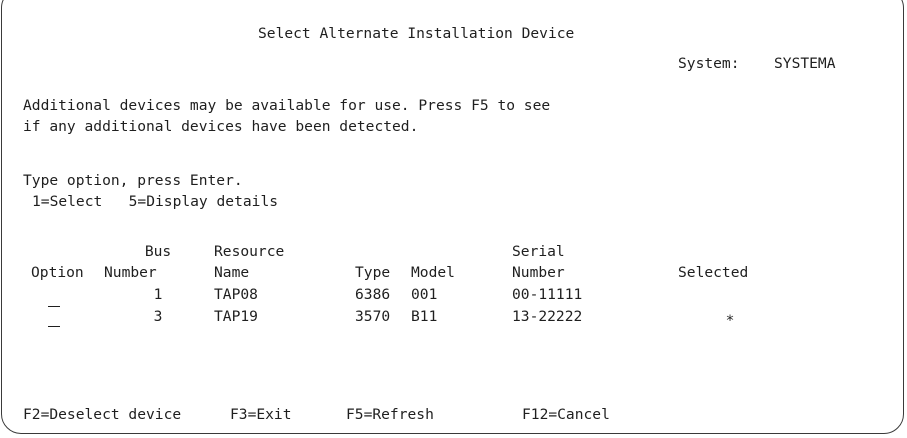 This screenshot has width=907, height=438. Describe the element at coordinates (538, 251) in the screenshot. I see `header-serial-line-1: Serial` at that location.